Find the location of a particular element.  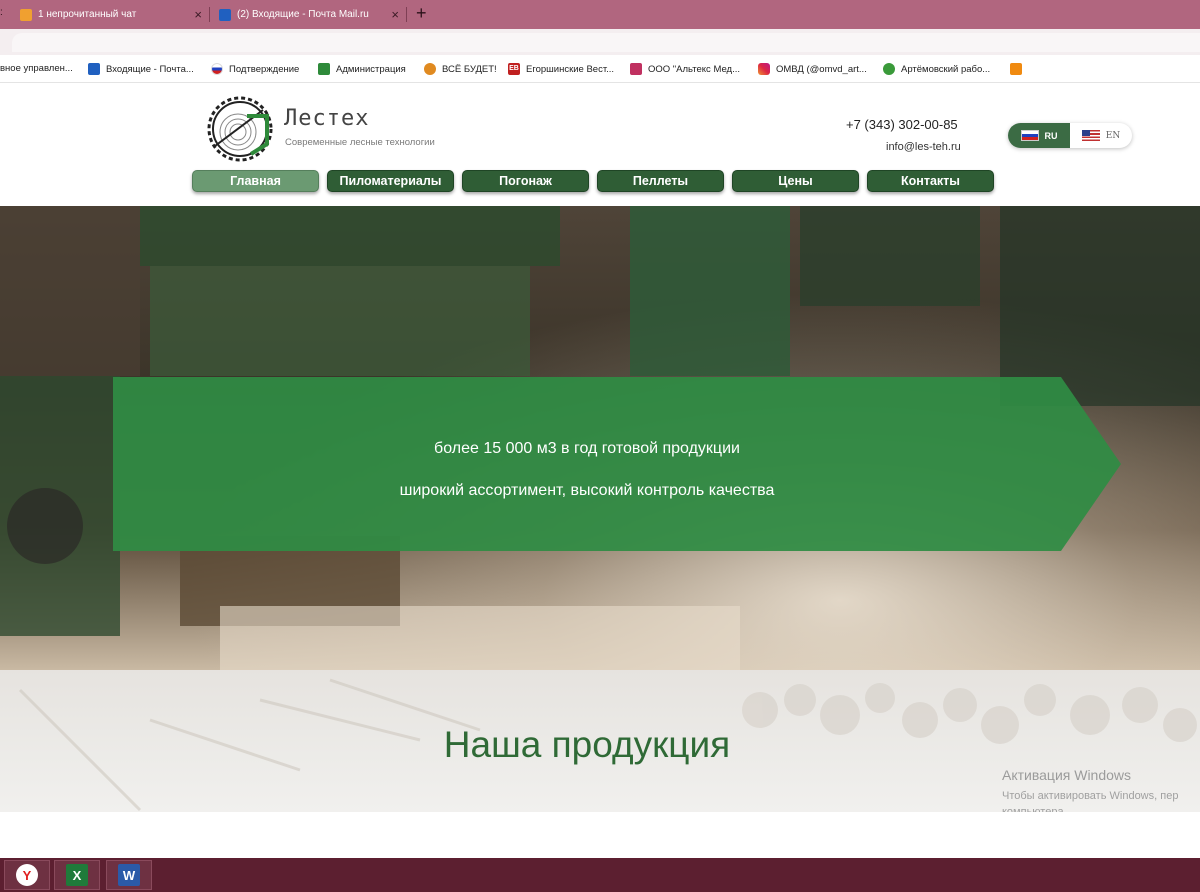

taskbar-yandex-browser: Y is located at coordinates (27, 875).